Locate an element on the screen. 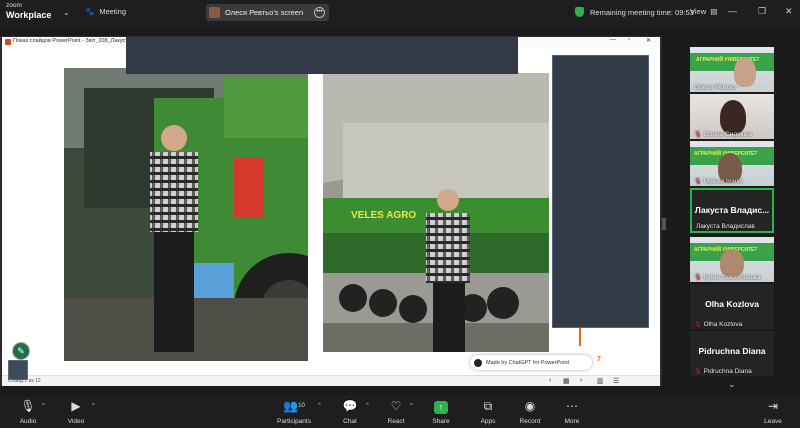 This screenshot has width=800, height=428. participant-name: 🎙 Олена Сидякіна is located at coordinates (723, 134).